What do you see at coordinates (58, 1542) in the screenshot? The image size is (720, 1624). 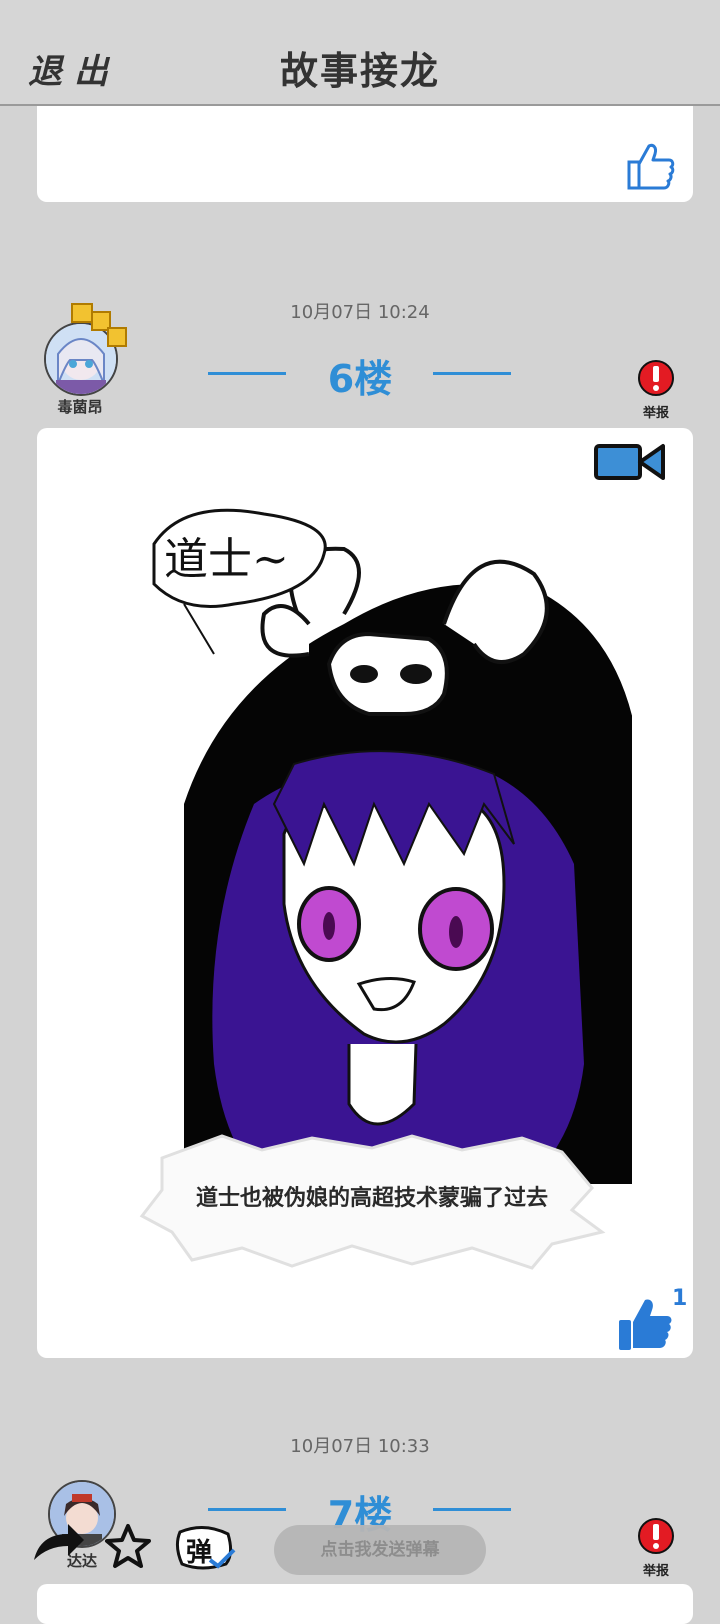 I see `share-arrow-icon` at bounding box center [58, 1542].